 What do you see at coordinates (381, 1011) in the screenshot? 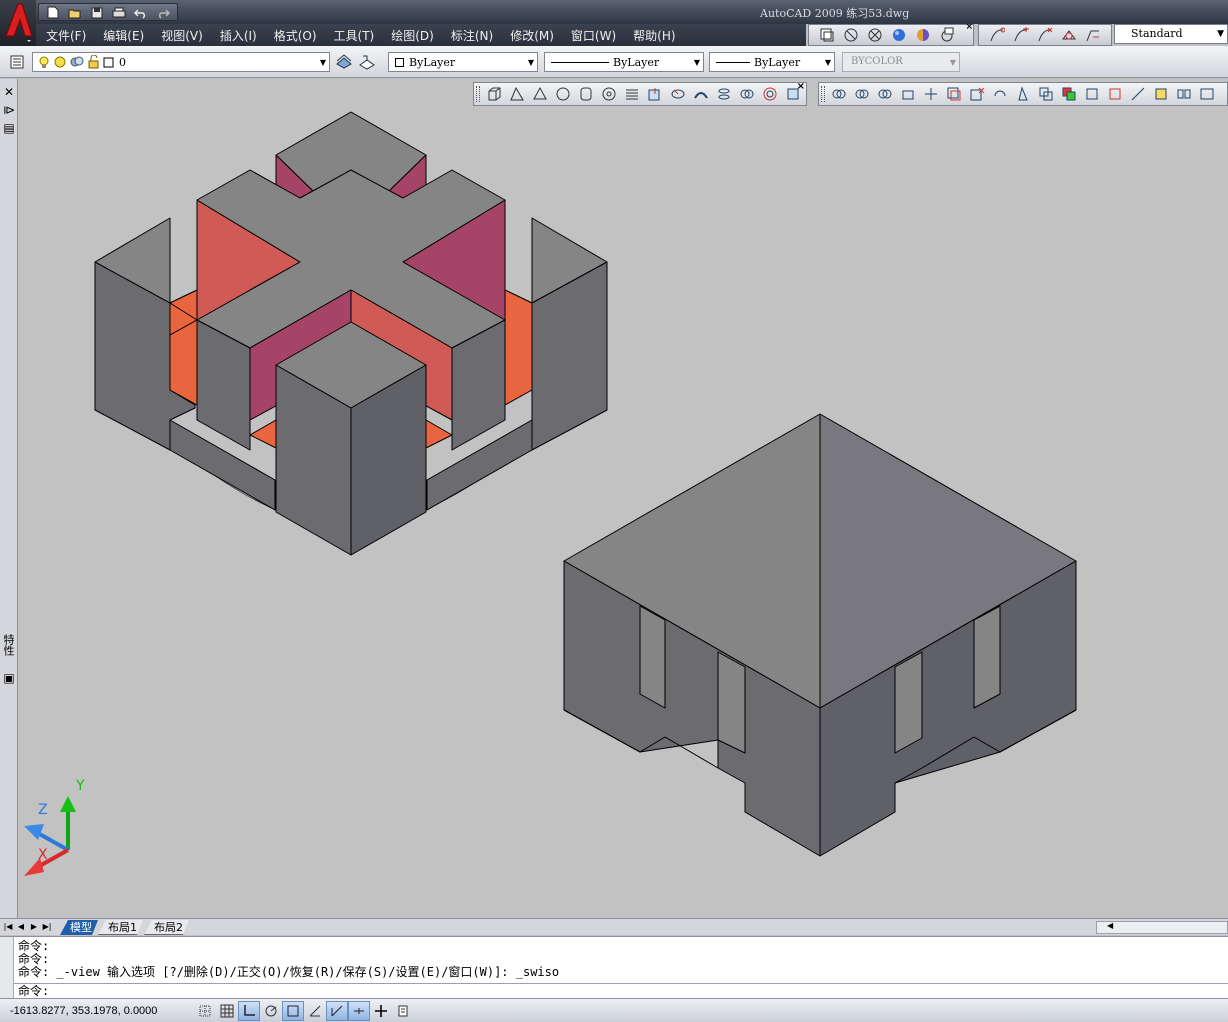
I see `lineweight-toggle-icon` at bounding box center [381, 1011].